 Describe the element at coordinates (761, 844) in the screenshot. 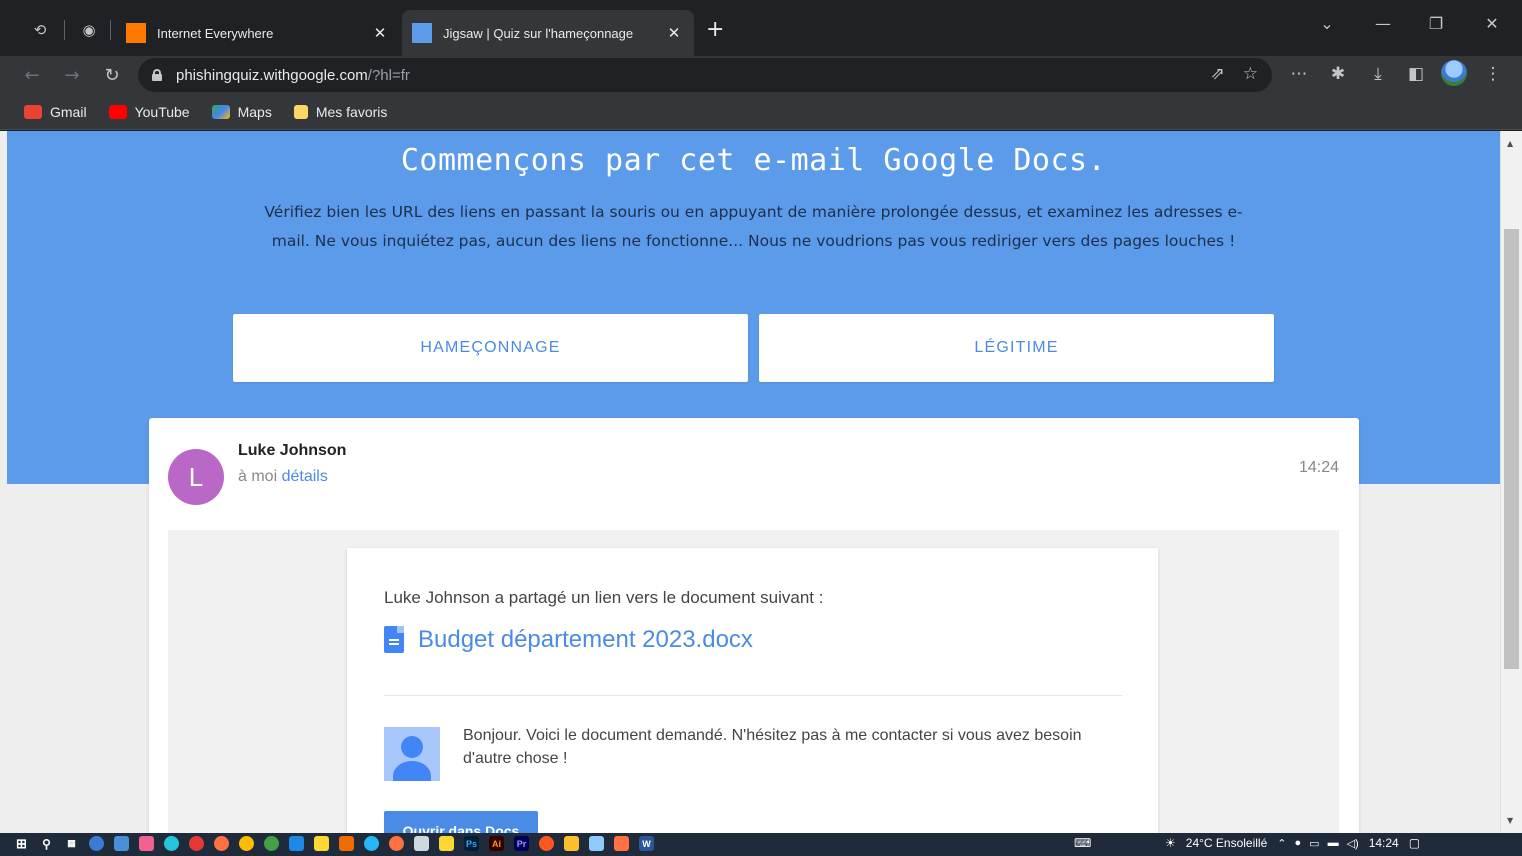

I see `windows-taskbar: ⊞ ⚲ ▦ Ps Ai Pr W ⌨ ☀ 24°C Ensoleillé ⌃ ●` at that location.